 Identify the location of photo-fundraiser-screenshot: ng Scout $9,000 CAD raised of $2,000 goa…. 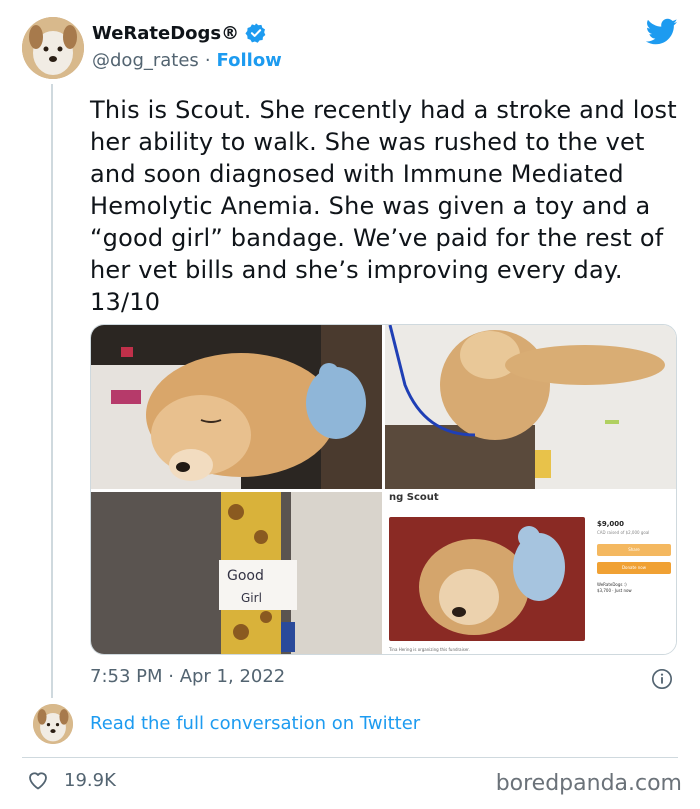
(530, 573).